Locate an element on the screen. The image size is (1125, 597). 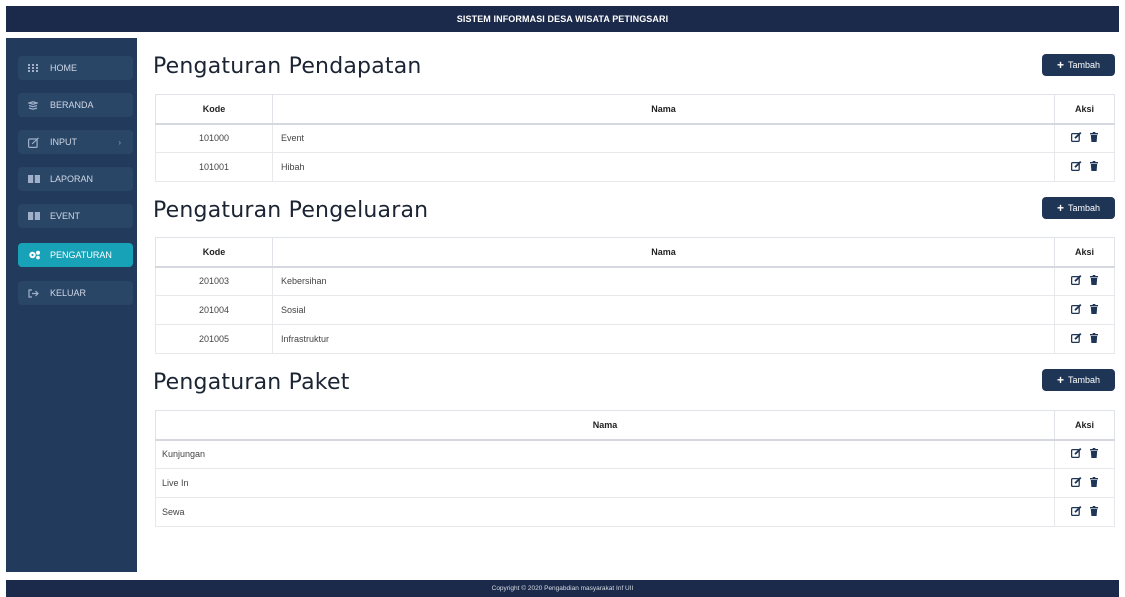
add-paket-button: + Tambah is located at coordinates (1078, 380).